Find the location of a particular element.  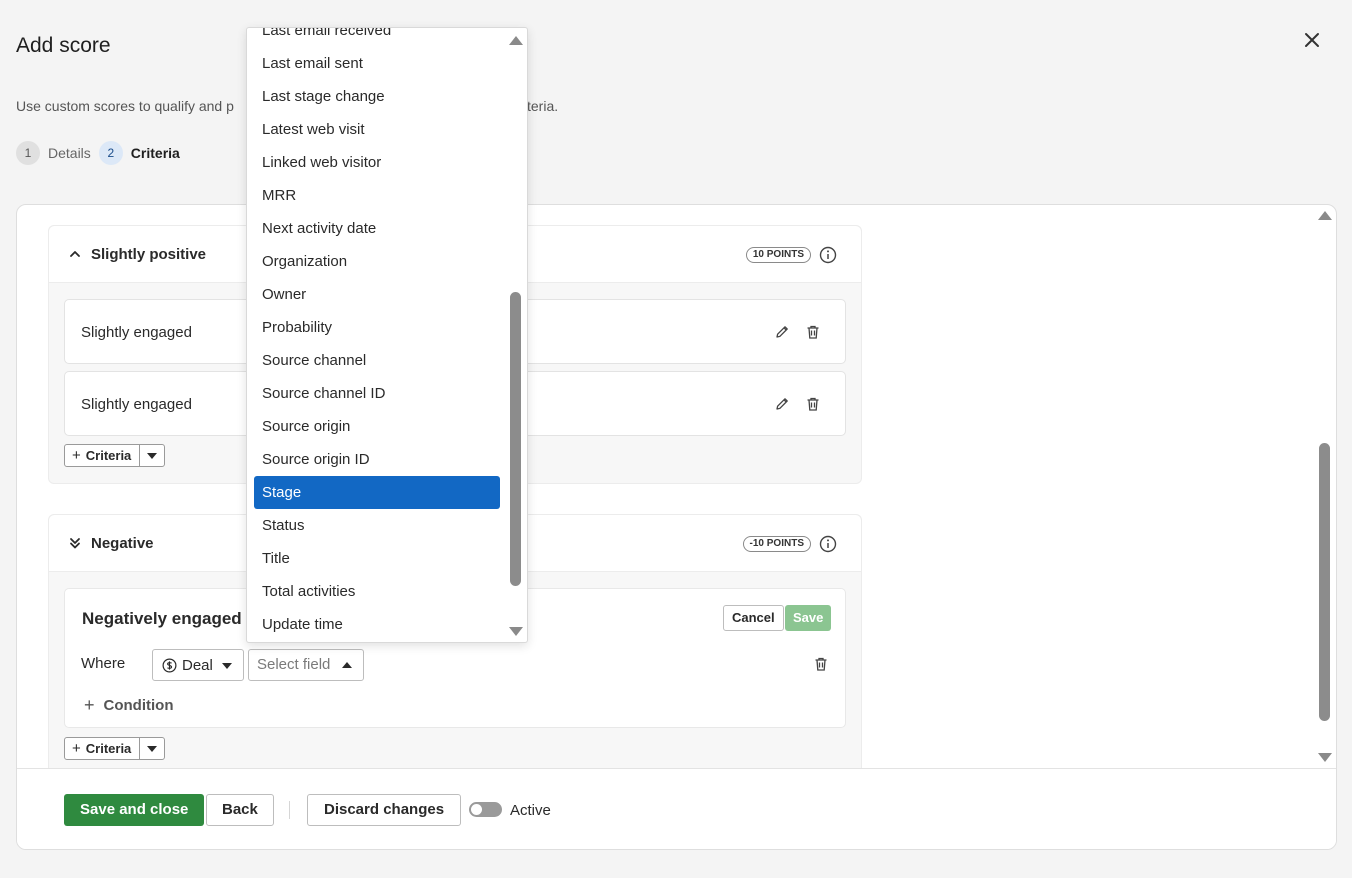

step-number-criteria: 2 is located at coordinates (110, 153).